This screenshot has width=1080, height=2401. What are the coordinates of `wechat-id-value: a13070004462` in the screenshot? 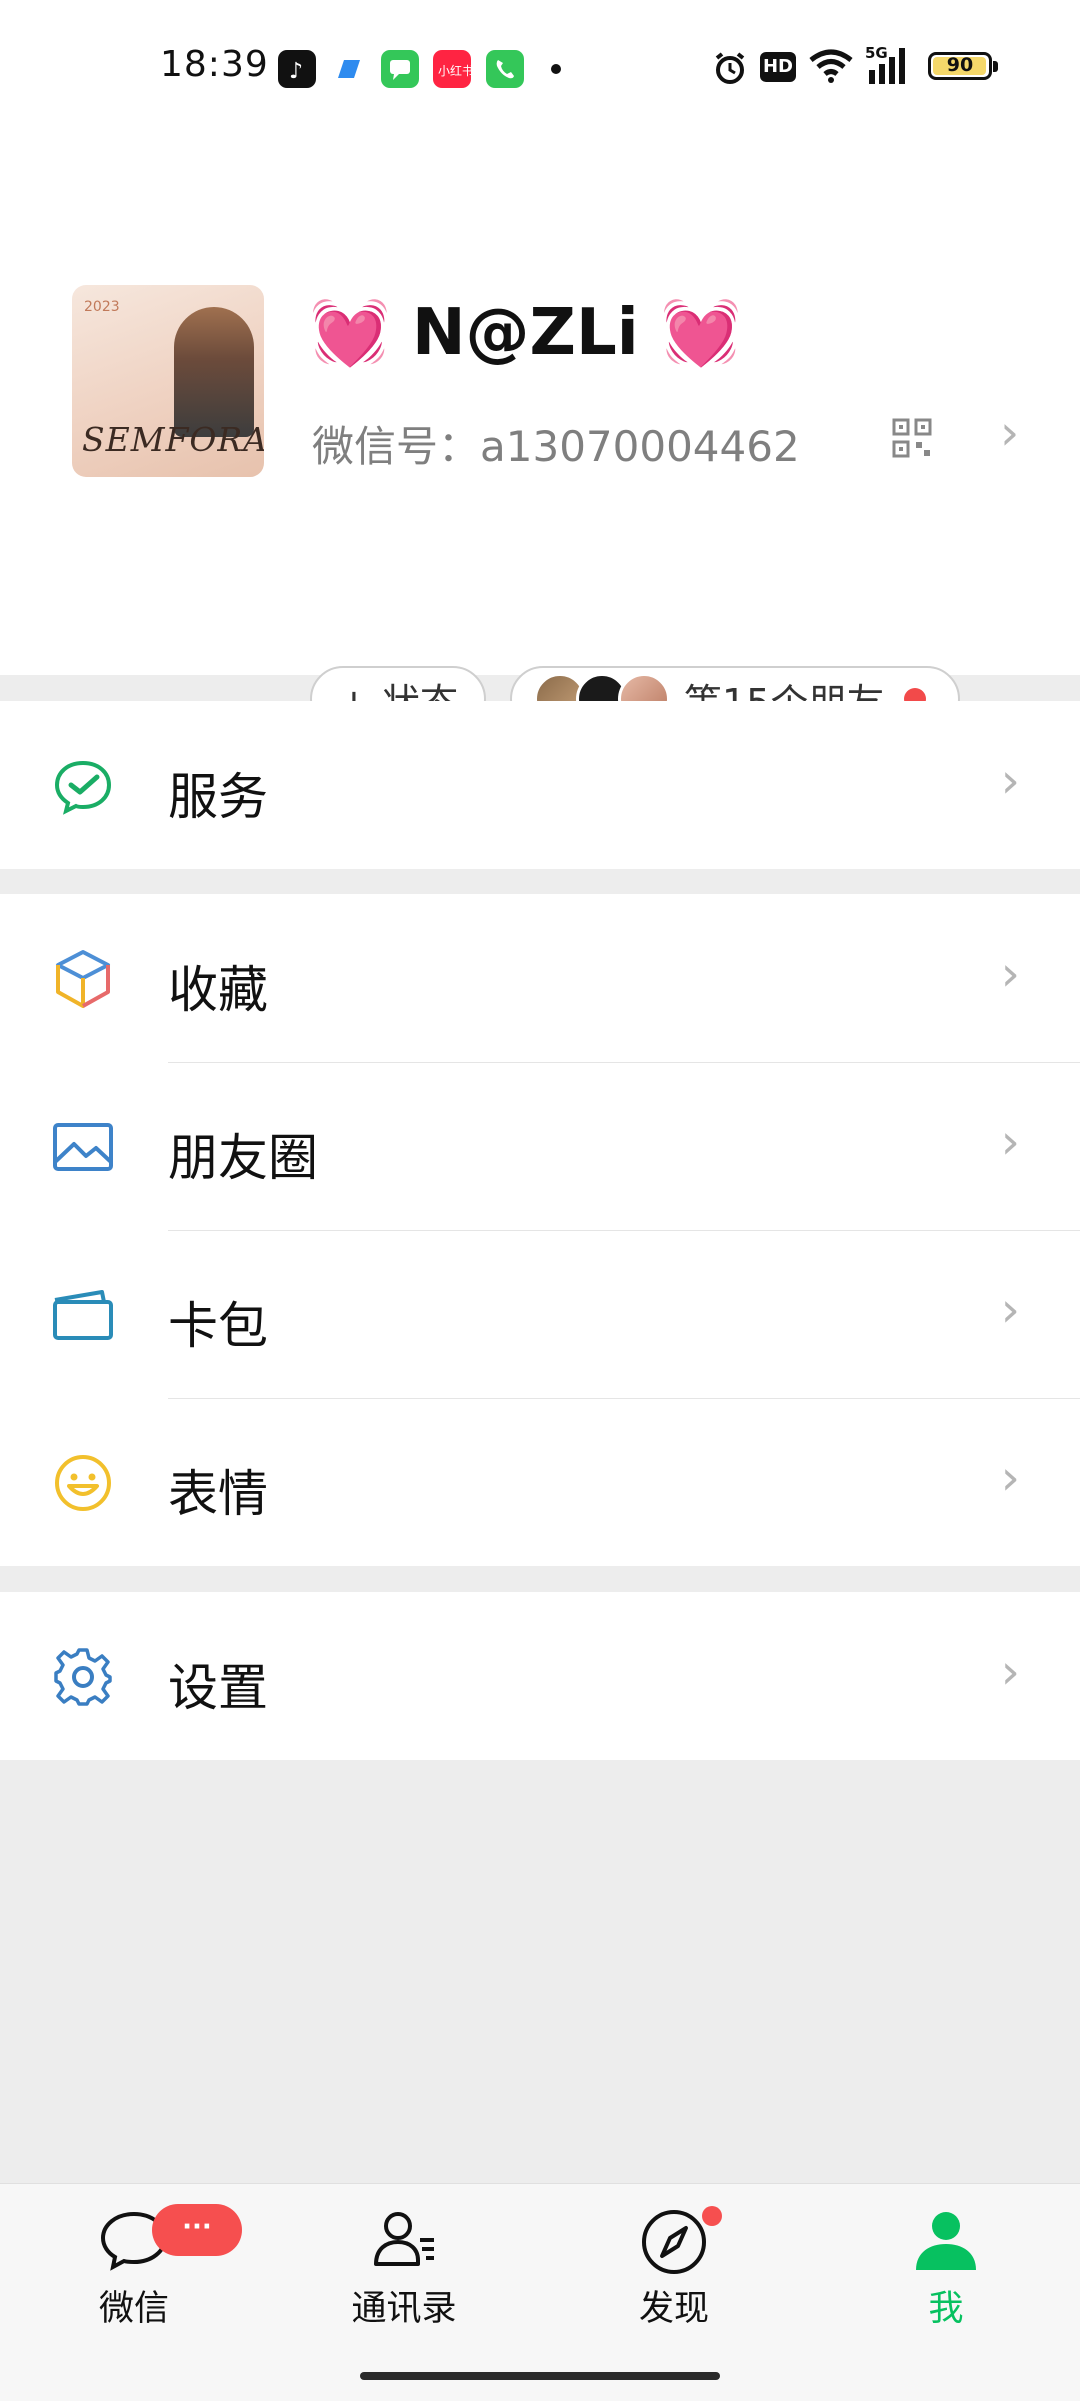 It's located at (640, 446).